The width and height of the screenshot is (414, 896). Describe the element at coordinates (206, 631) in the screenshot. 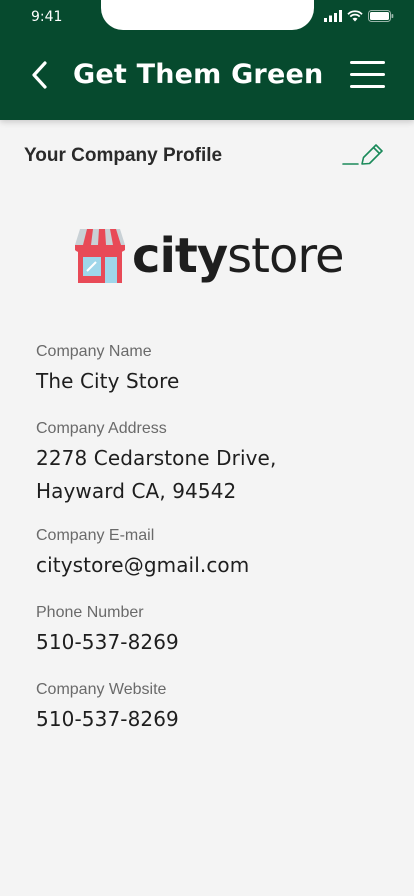

I see `phone-number-field: Phone Number 510-537-8269` at that location.